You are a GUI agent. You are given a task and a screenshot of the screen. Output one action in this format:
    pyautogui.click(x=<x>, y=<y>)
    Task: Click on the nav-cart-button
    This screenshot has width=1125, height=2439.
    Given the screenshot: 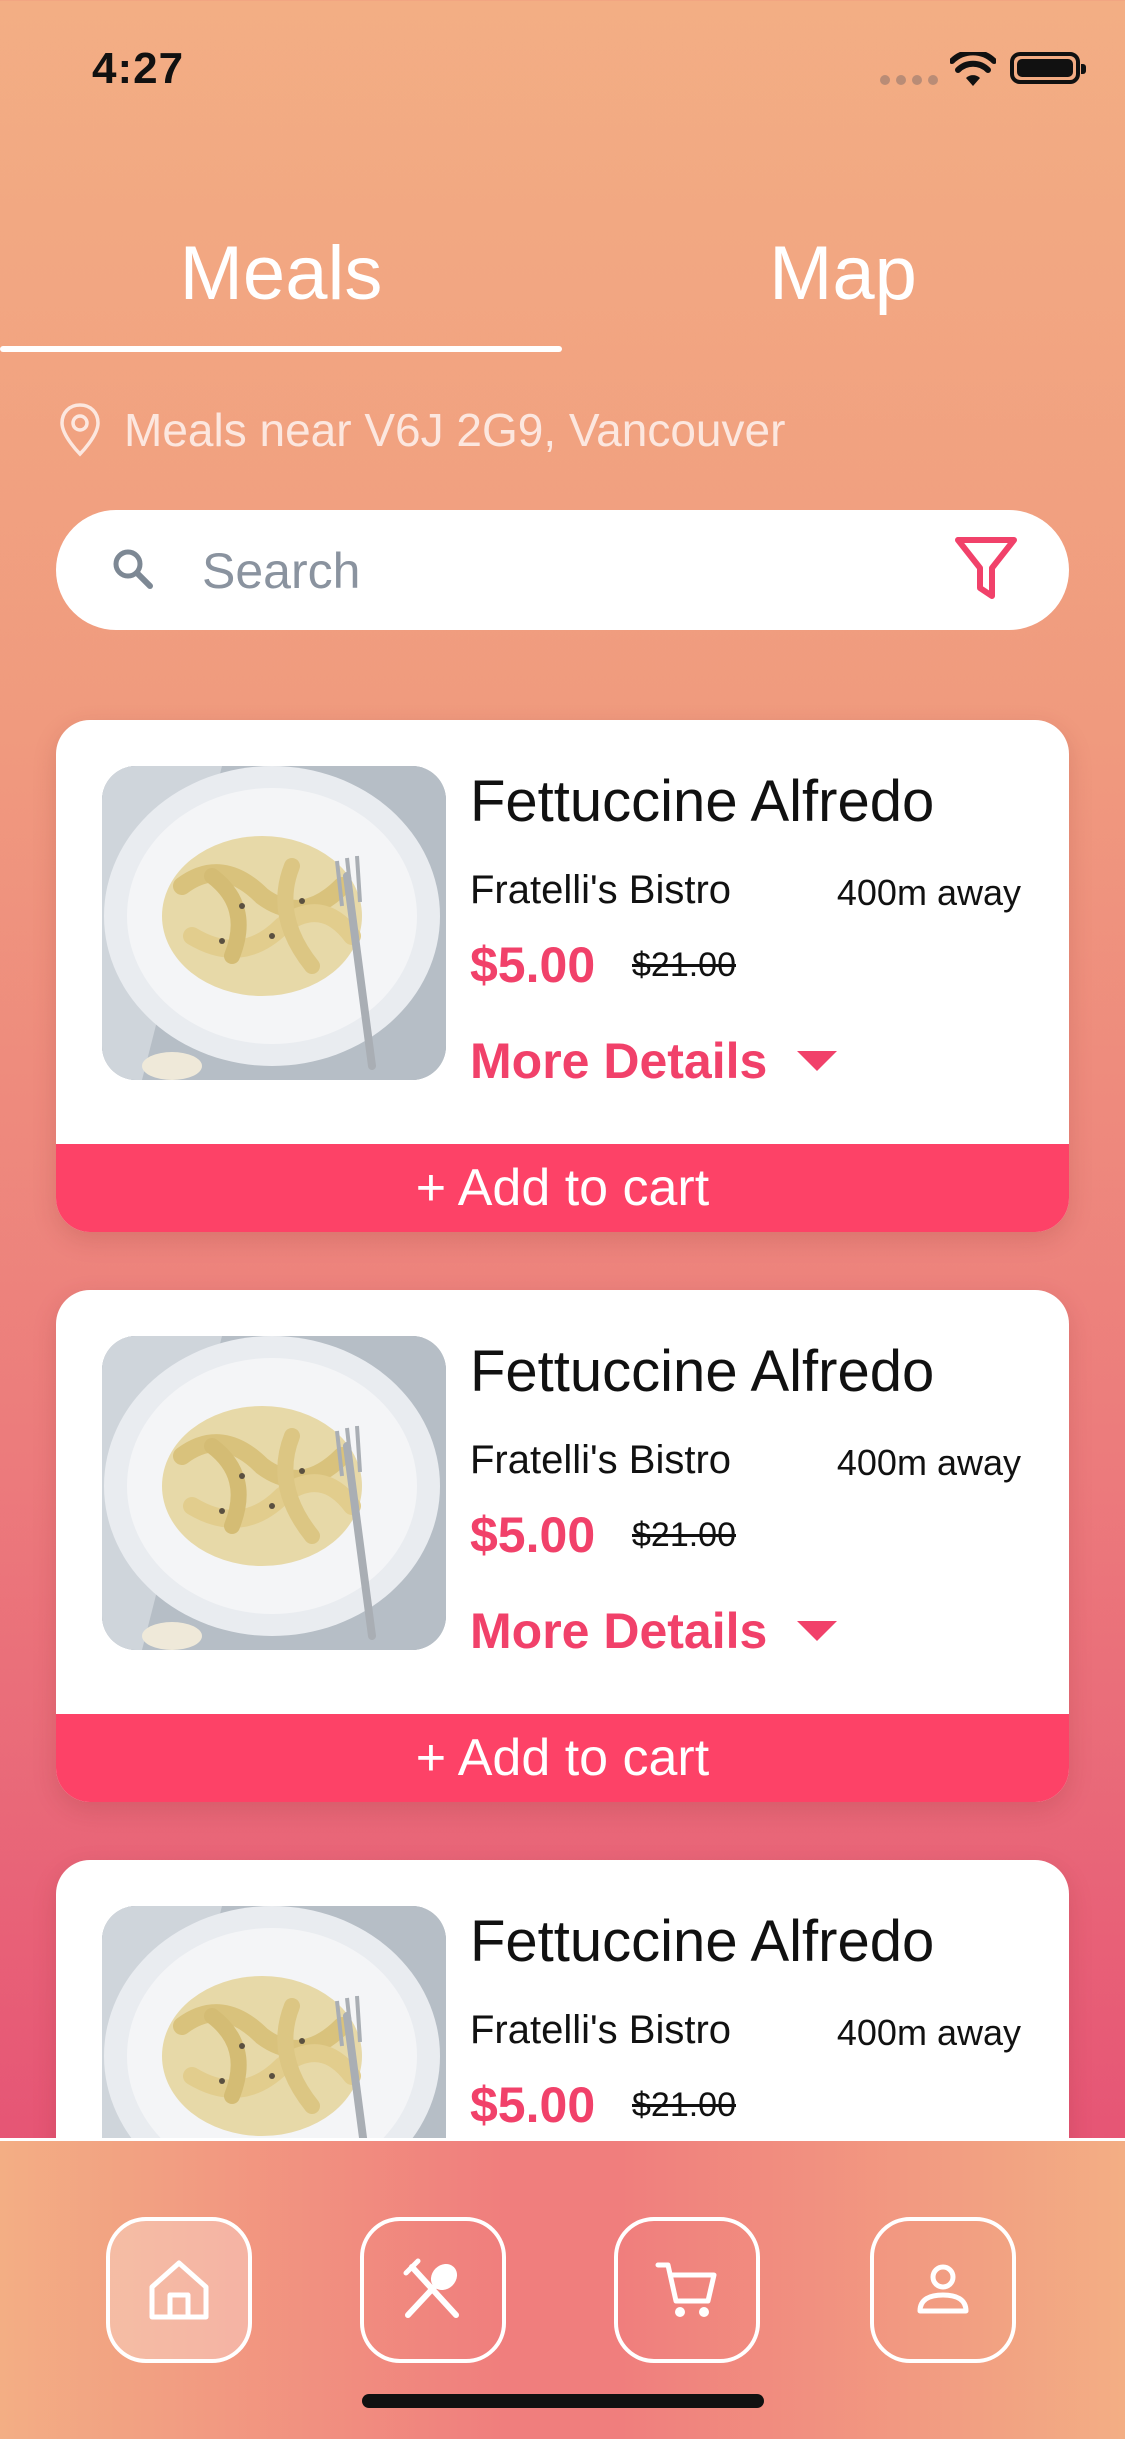 What is the action you would take?
    pyautogui.click(x=687, y=2290)
    